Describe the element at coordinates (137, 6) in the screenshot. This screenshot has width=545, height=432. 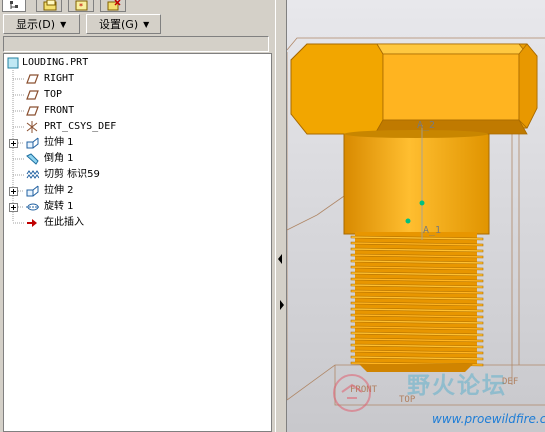
I see `navigator-tab-strip: *` at that location.